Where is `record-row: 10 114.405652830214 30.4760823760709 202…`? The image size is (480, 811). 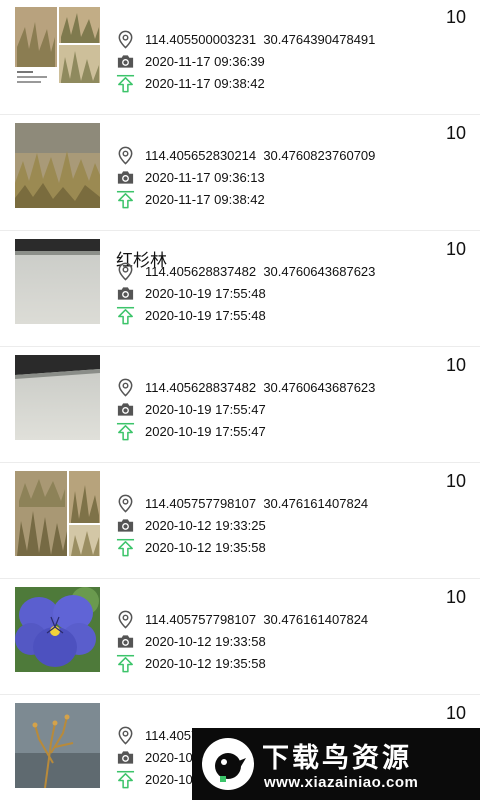
record-row: 10 114.405652830214 30.4760823760709 202… is located at coordinates (240, 173).